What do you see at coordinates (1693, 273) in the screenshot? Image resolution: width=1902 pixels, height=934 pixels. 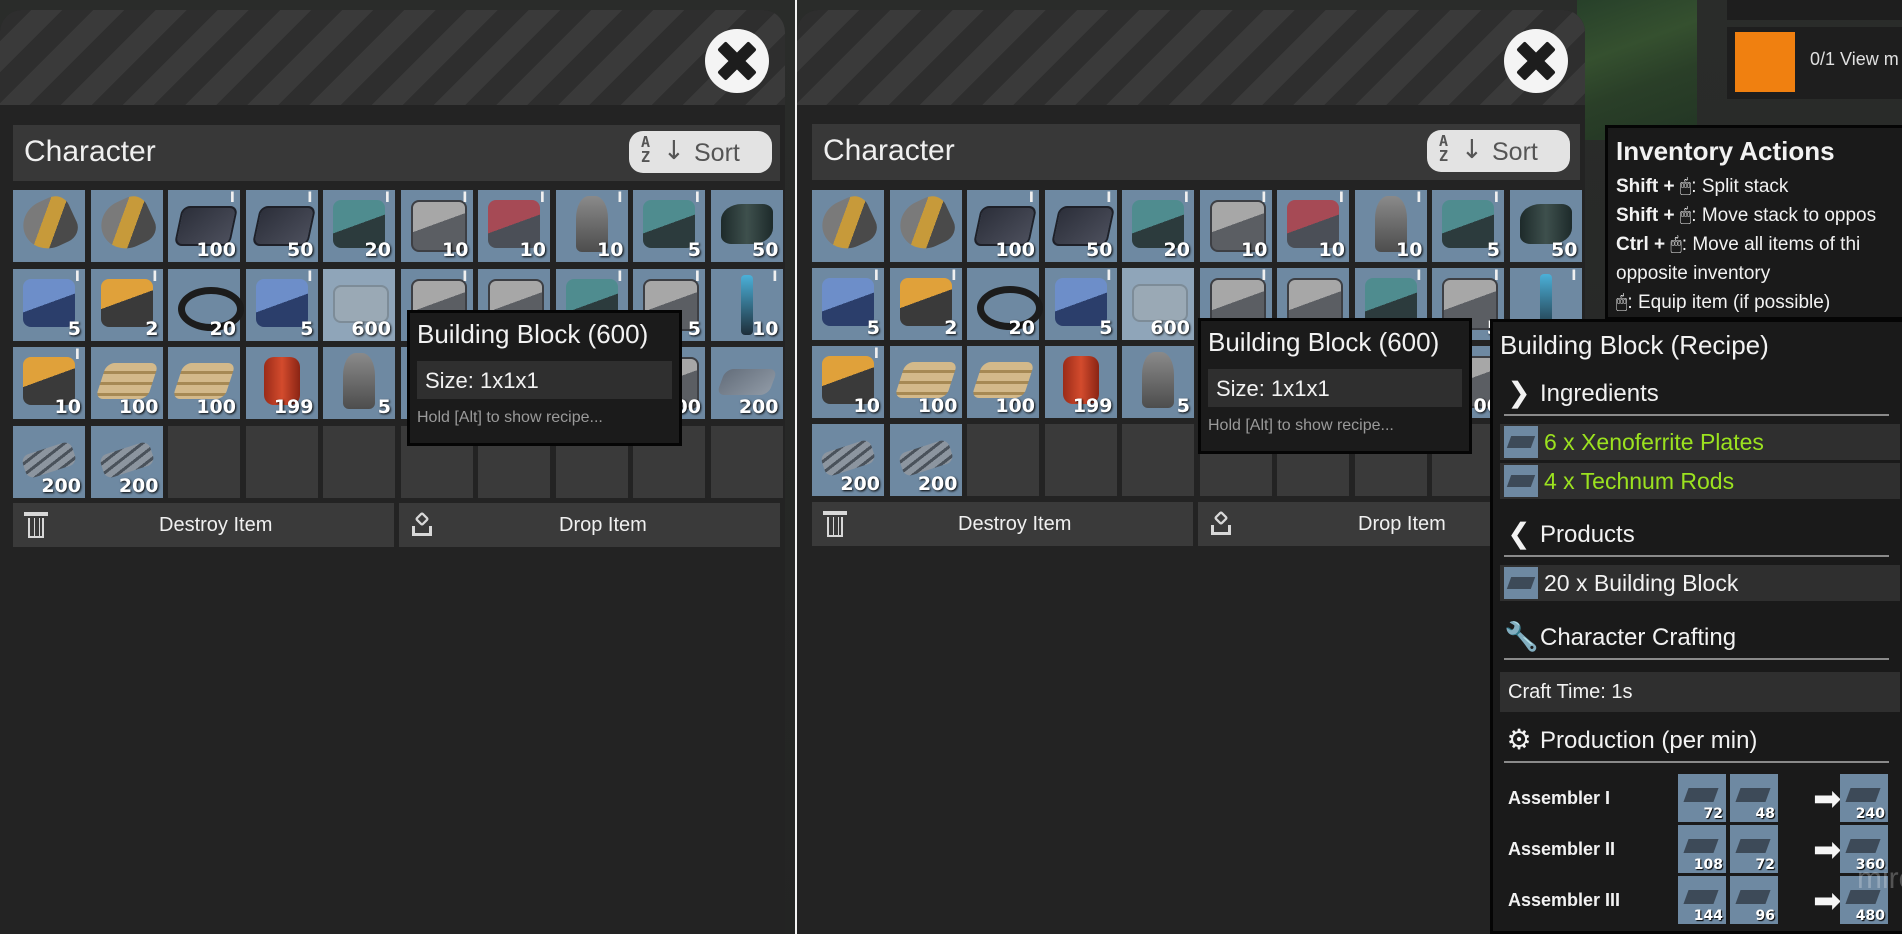 I see `actions-line-opposite: opposite inventory` at bounding box center [1693, 273].